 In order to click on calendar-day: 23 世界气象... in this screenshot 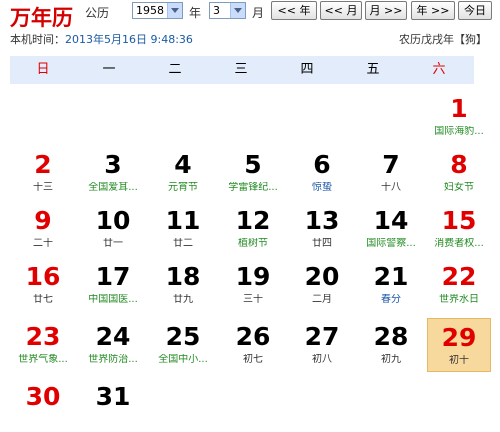, I will do `click(43, 345)`.